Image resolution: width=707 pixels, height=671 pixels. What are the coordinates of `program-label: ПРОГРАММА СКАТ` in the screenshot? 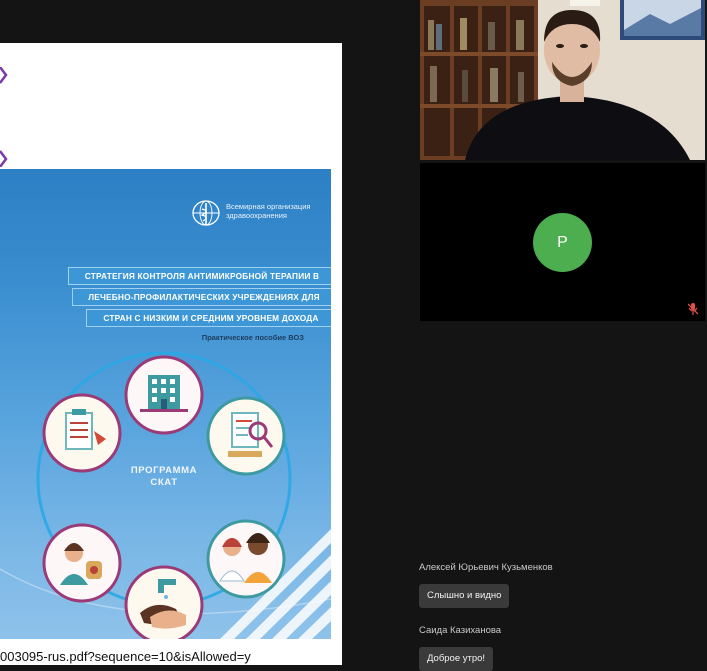 It's located at (164, 476).